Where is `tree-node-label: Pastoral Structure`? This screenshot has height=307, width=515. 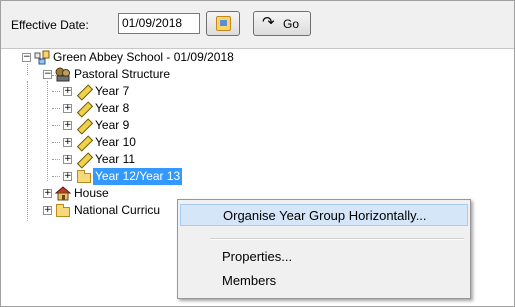
tree-node-label: Pastoral Structure is located at coordinates (122, 74).